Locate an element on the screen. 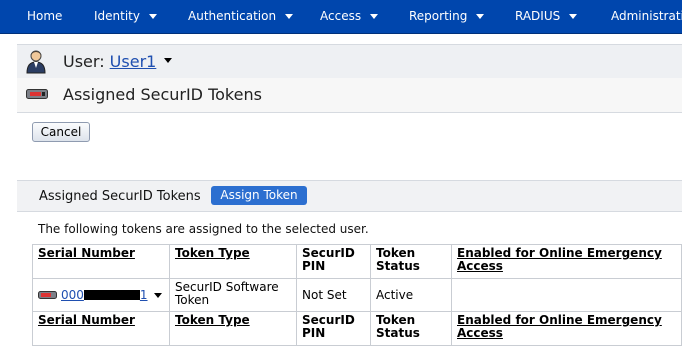 The height and width of the screenshot is (355, 682). serial-cell: 000 1 is located at coordinates (101, 295).